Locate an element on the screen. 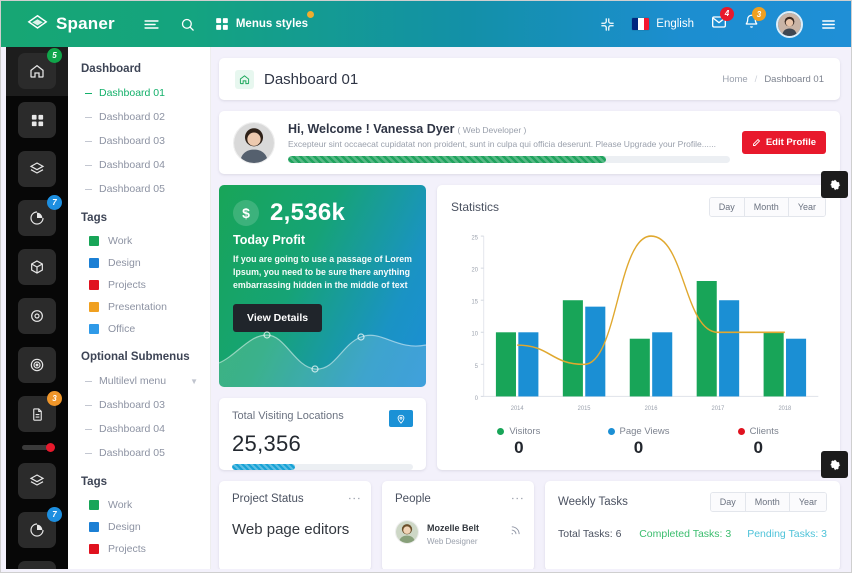  rail-item-target is located at coordinates (37, 365).